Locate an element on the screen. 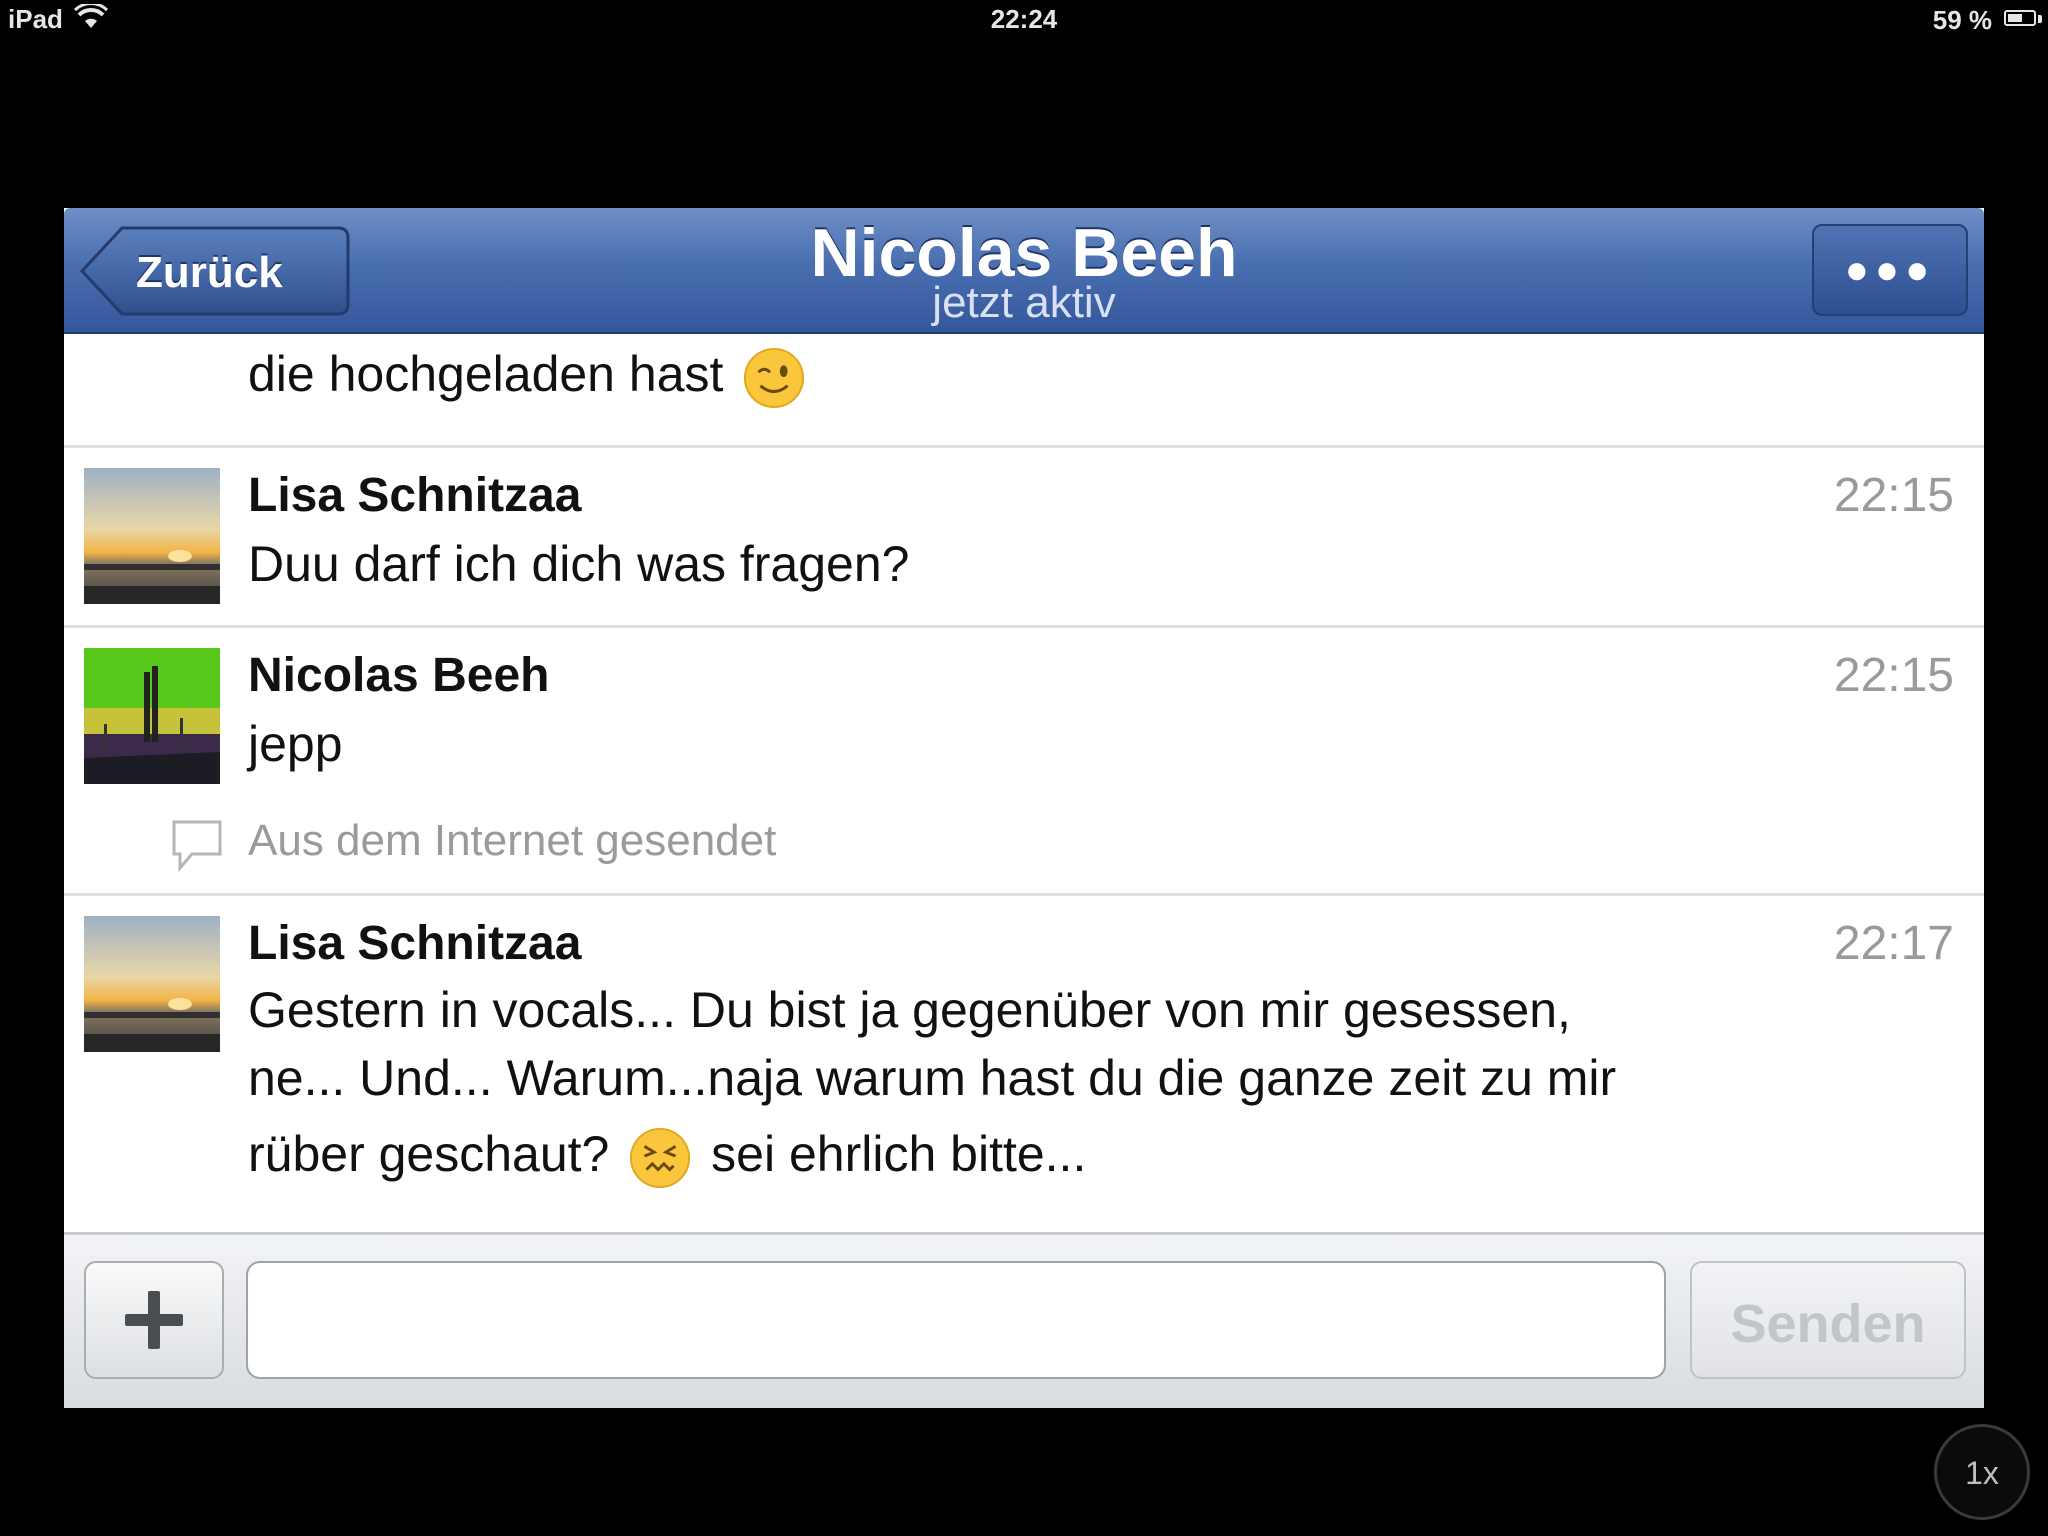 This screenshot has width=2048, height=1536. message-item: die hochgeladen hast is located at coordinates (1024, 391).